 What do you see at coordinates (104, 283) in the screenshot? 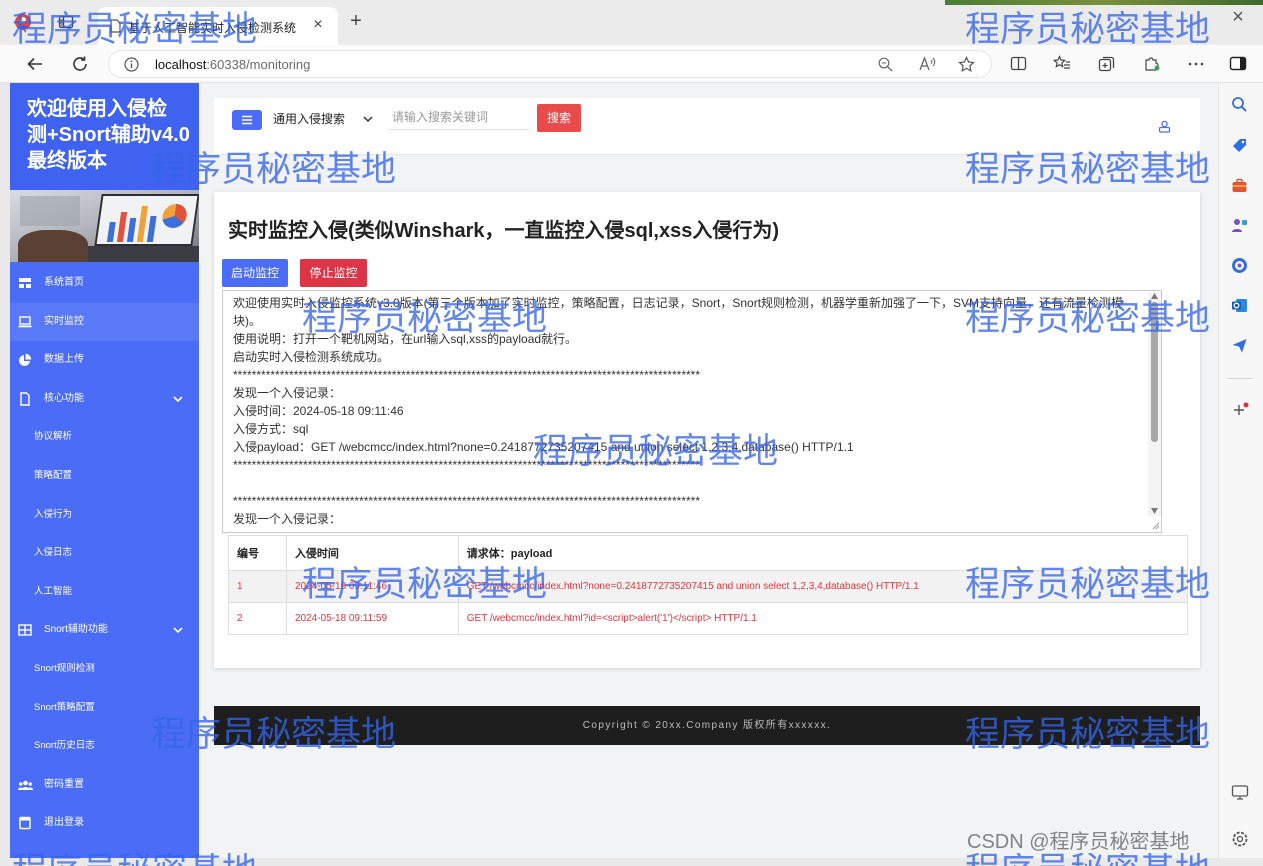
I see `sidebar-item-home: 系统首页` at bounding box center [104, 283].